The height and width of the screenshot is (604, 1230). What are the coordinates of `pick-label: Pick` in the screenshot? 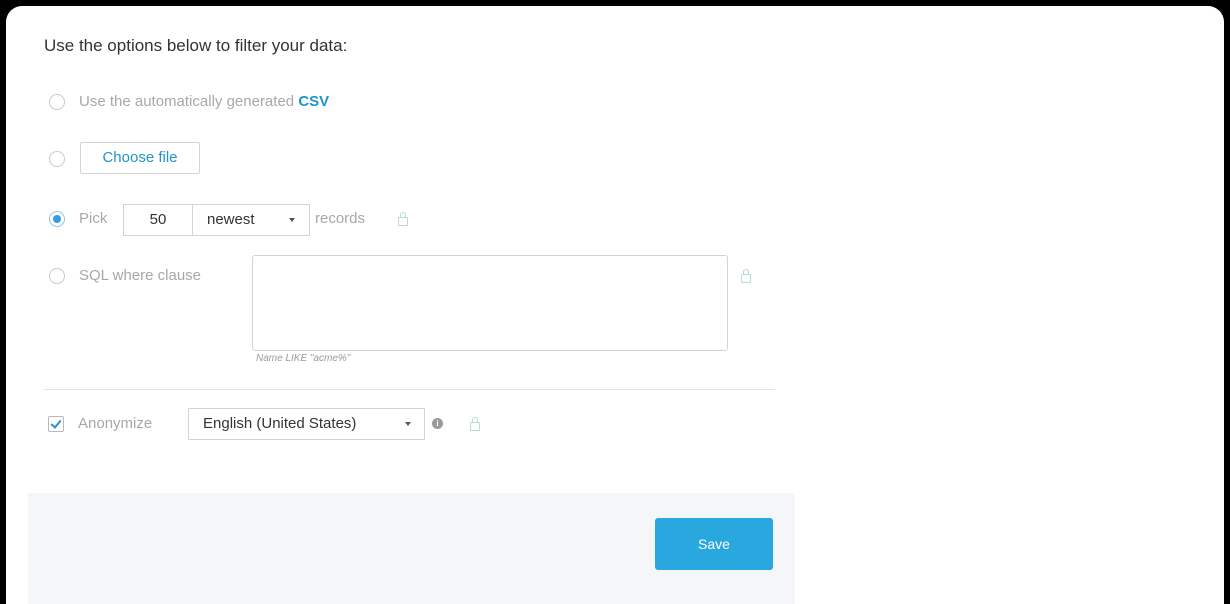 It's located at (93, 218).